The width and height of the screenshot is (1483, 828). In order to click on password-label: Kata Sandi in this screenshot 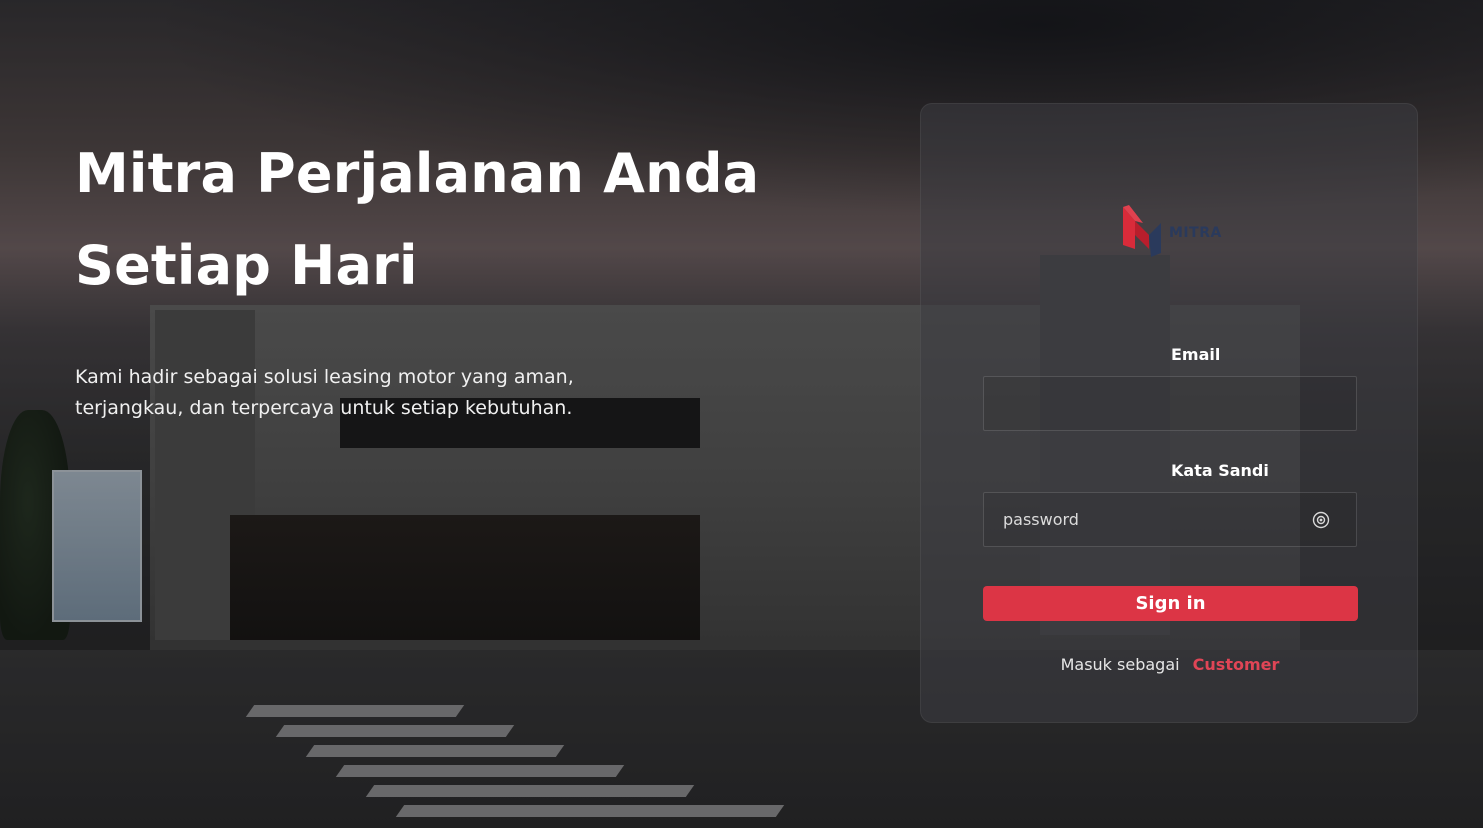, I will do `click(1220, 470)`.